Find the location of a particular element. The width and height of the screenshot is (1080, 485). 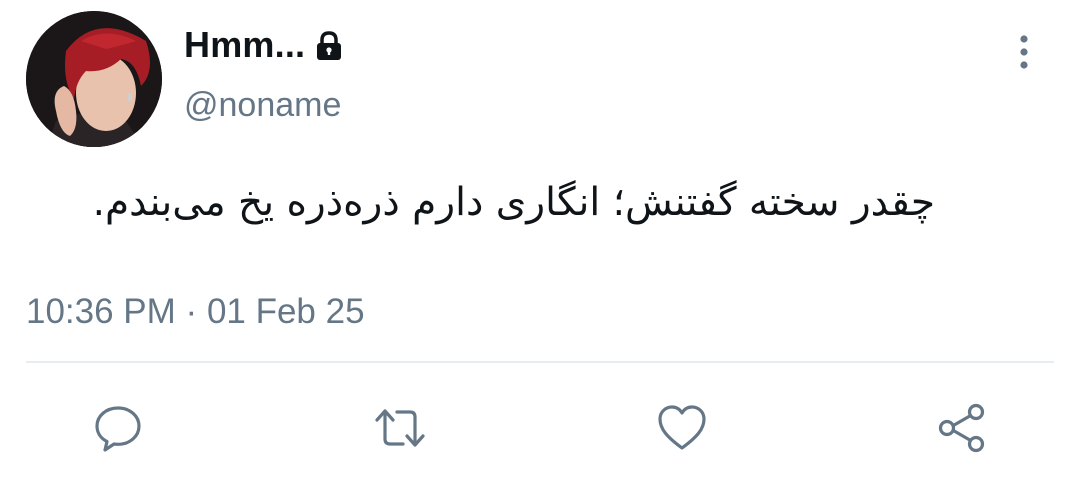

heart-icon is located at coordinates (682, 428).